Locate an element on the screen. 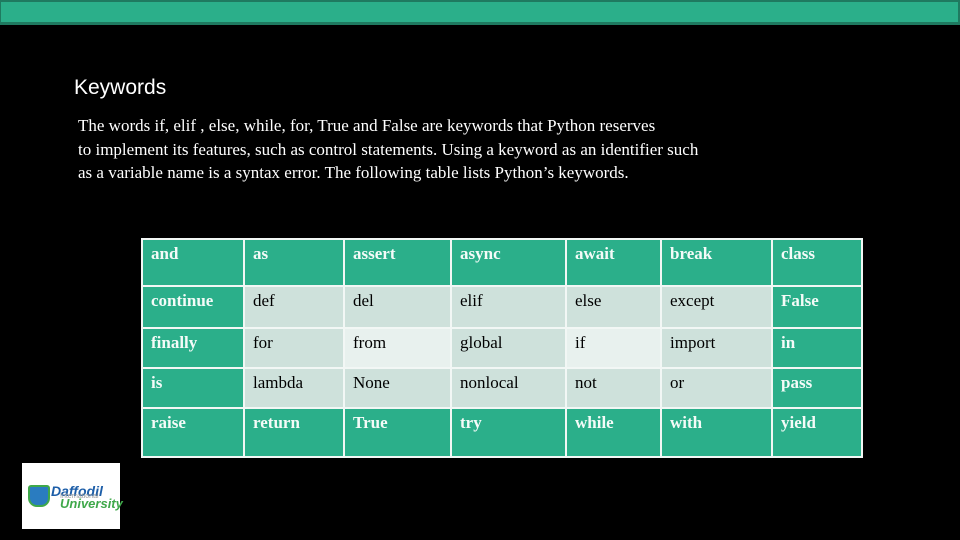  keyword-cell: global is located at coordinates (508, 348).